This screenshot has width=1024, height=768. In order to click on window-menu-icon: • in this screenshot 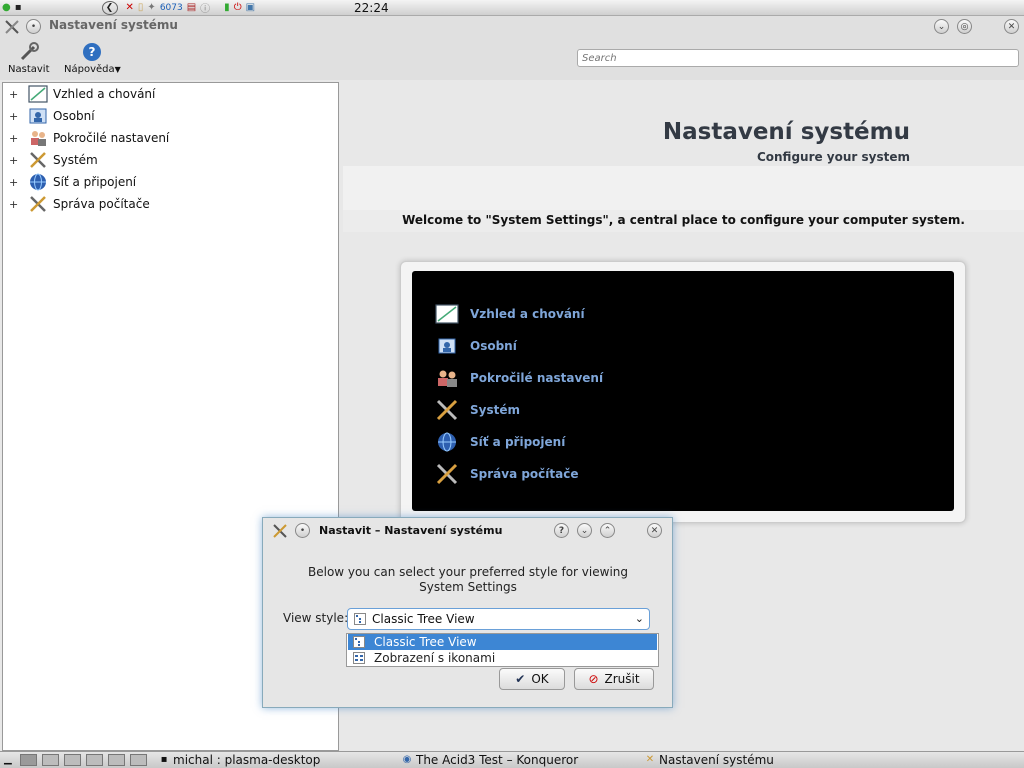, I will do `click(33, 26)`.